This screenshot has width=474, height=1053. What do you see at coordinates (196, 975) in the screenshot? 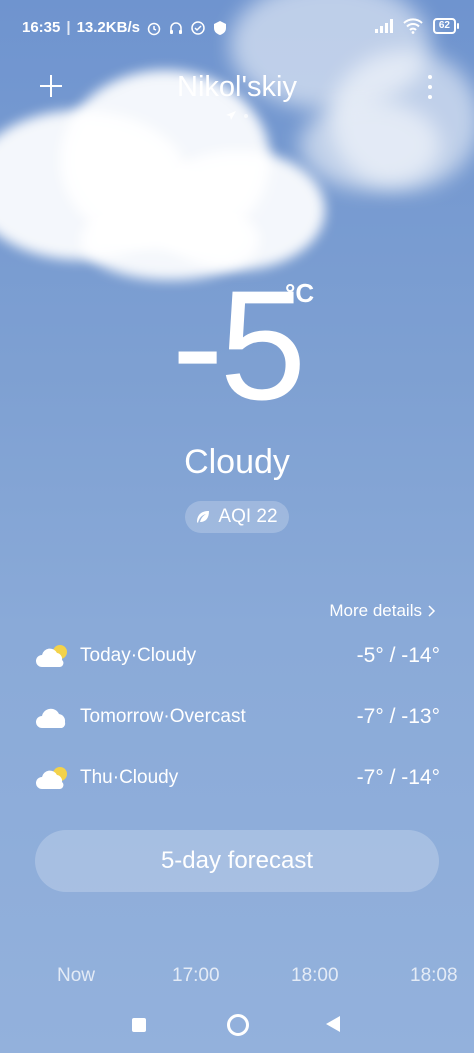
I see `hour-label: 17:00` at bounding box center [196, 975].